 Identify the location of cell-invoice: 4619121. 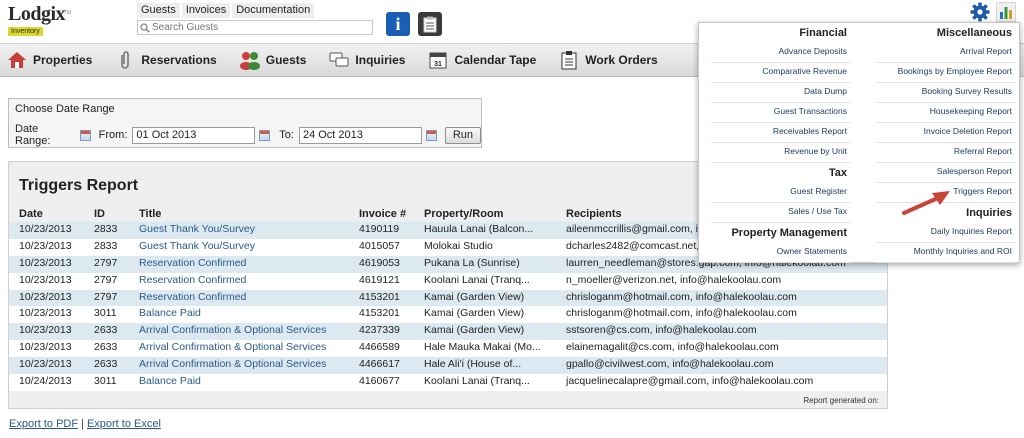
(379, 279).